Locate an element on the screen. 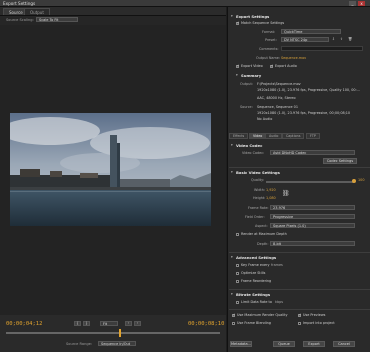 Image resolution: width=370 pixels, height=352 pixels. max-render-quality-label: Use Maximum Render Quality is located at coordinates (262, 315).